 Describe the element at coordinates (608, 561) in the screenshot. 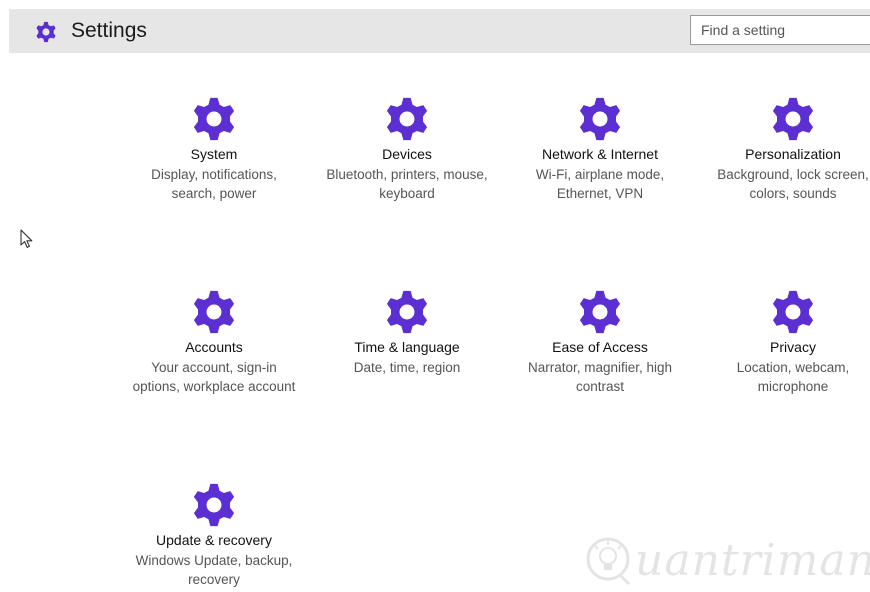

I see `lightbulb-icon` at that location.